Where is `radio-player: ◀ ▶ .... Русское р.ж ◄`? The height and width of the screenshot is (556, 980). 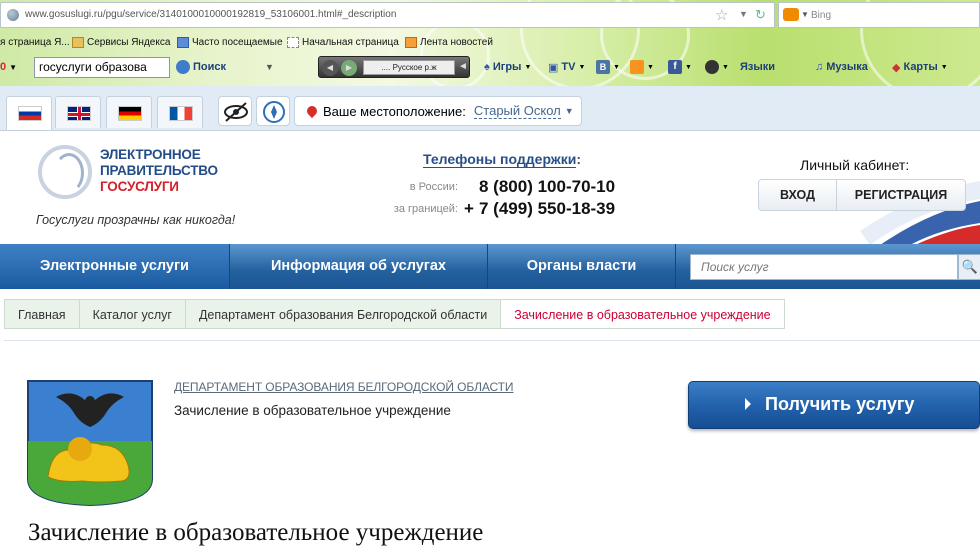 radio-player: ◀ ▶ .... Русское р.ж ◄ is located at coordinates (394, 67).